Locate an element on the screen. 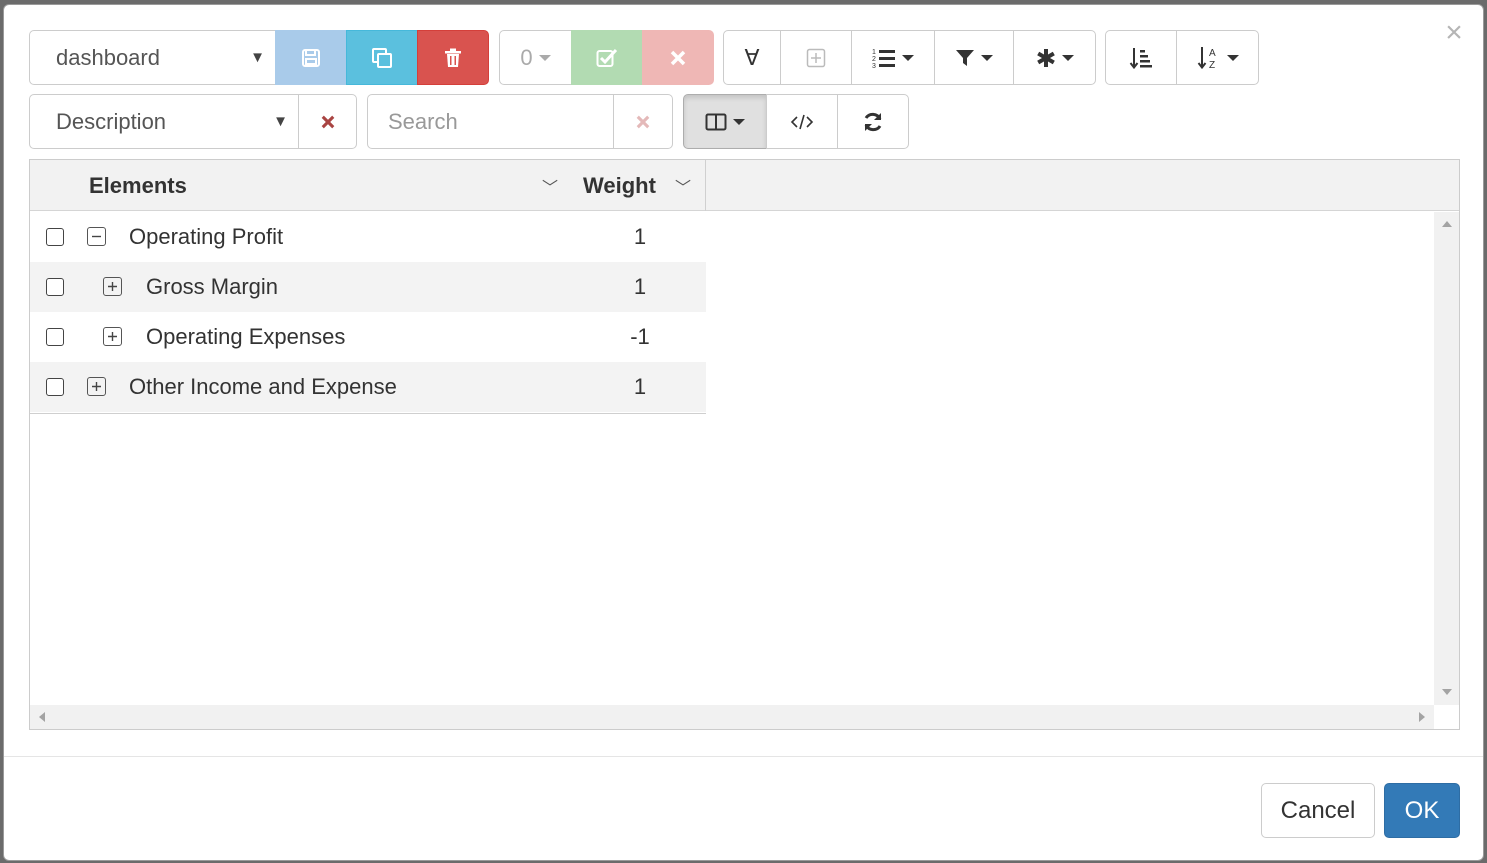 The width and height of the screenshot is (1487, 863). numbered-list-dropdown: 123 is located at coordinates (893, 57).